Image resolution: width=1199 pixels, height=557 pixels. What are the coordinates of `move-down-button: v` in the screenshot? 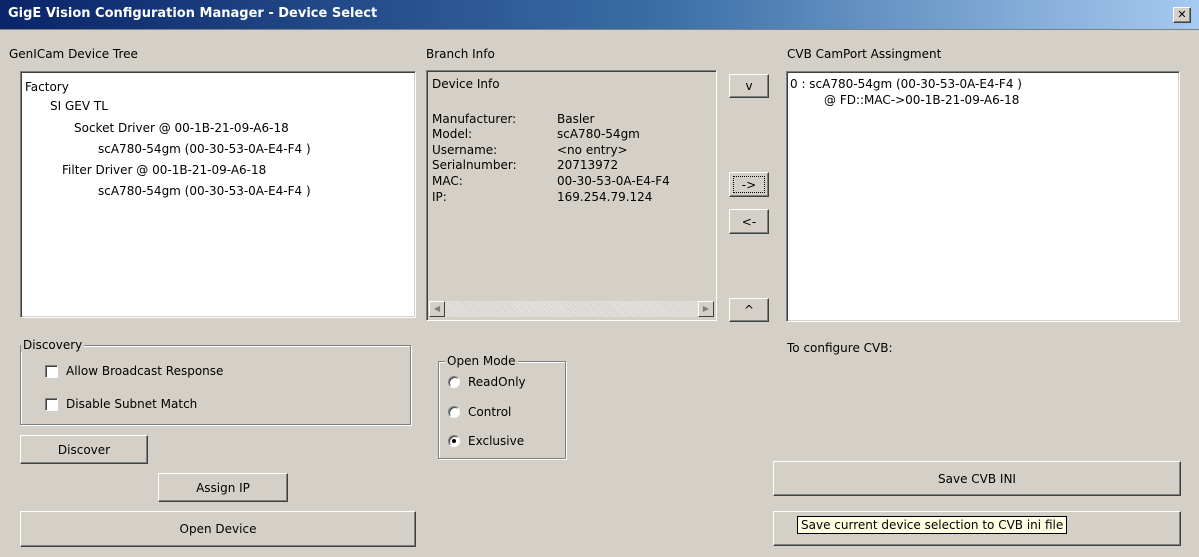 It's located at (749, 86).